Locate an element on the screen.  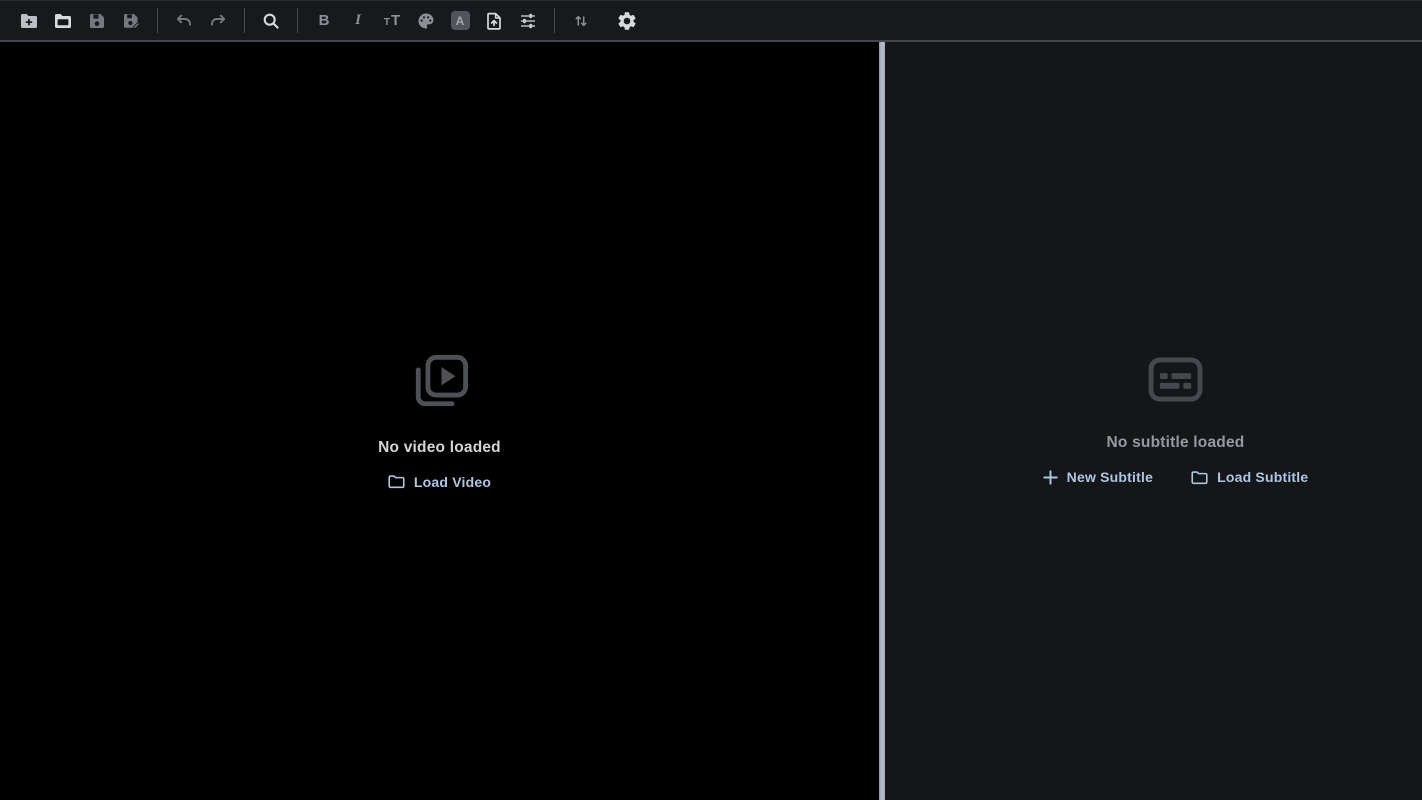
bold-button: B is located at coordinates (324, 21).